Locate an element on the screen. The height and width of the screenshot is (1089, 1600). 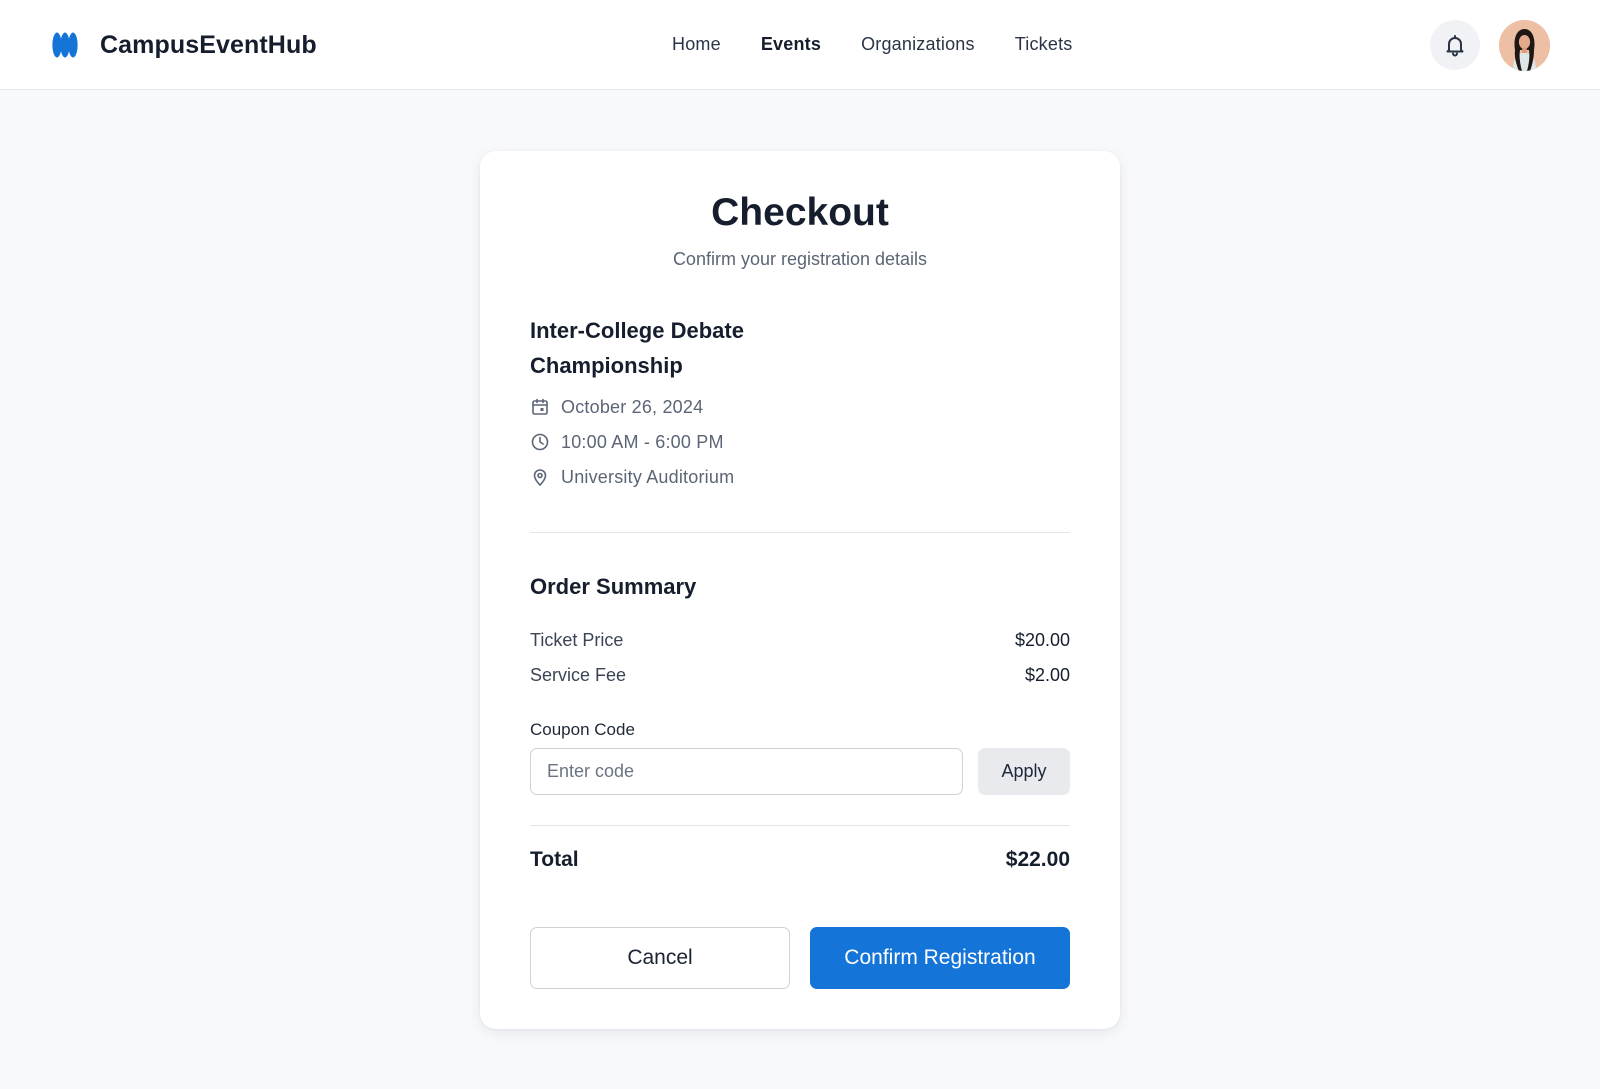
service-fee-label: Service Fee is located at coordinates (578, 675).